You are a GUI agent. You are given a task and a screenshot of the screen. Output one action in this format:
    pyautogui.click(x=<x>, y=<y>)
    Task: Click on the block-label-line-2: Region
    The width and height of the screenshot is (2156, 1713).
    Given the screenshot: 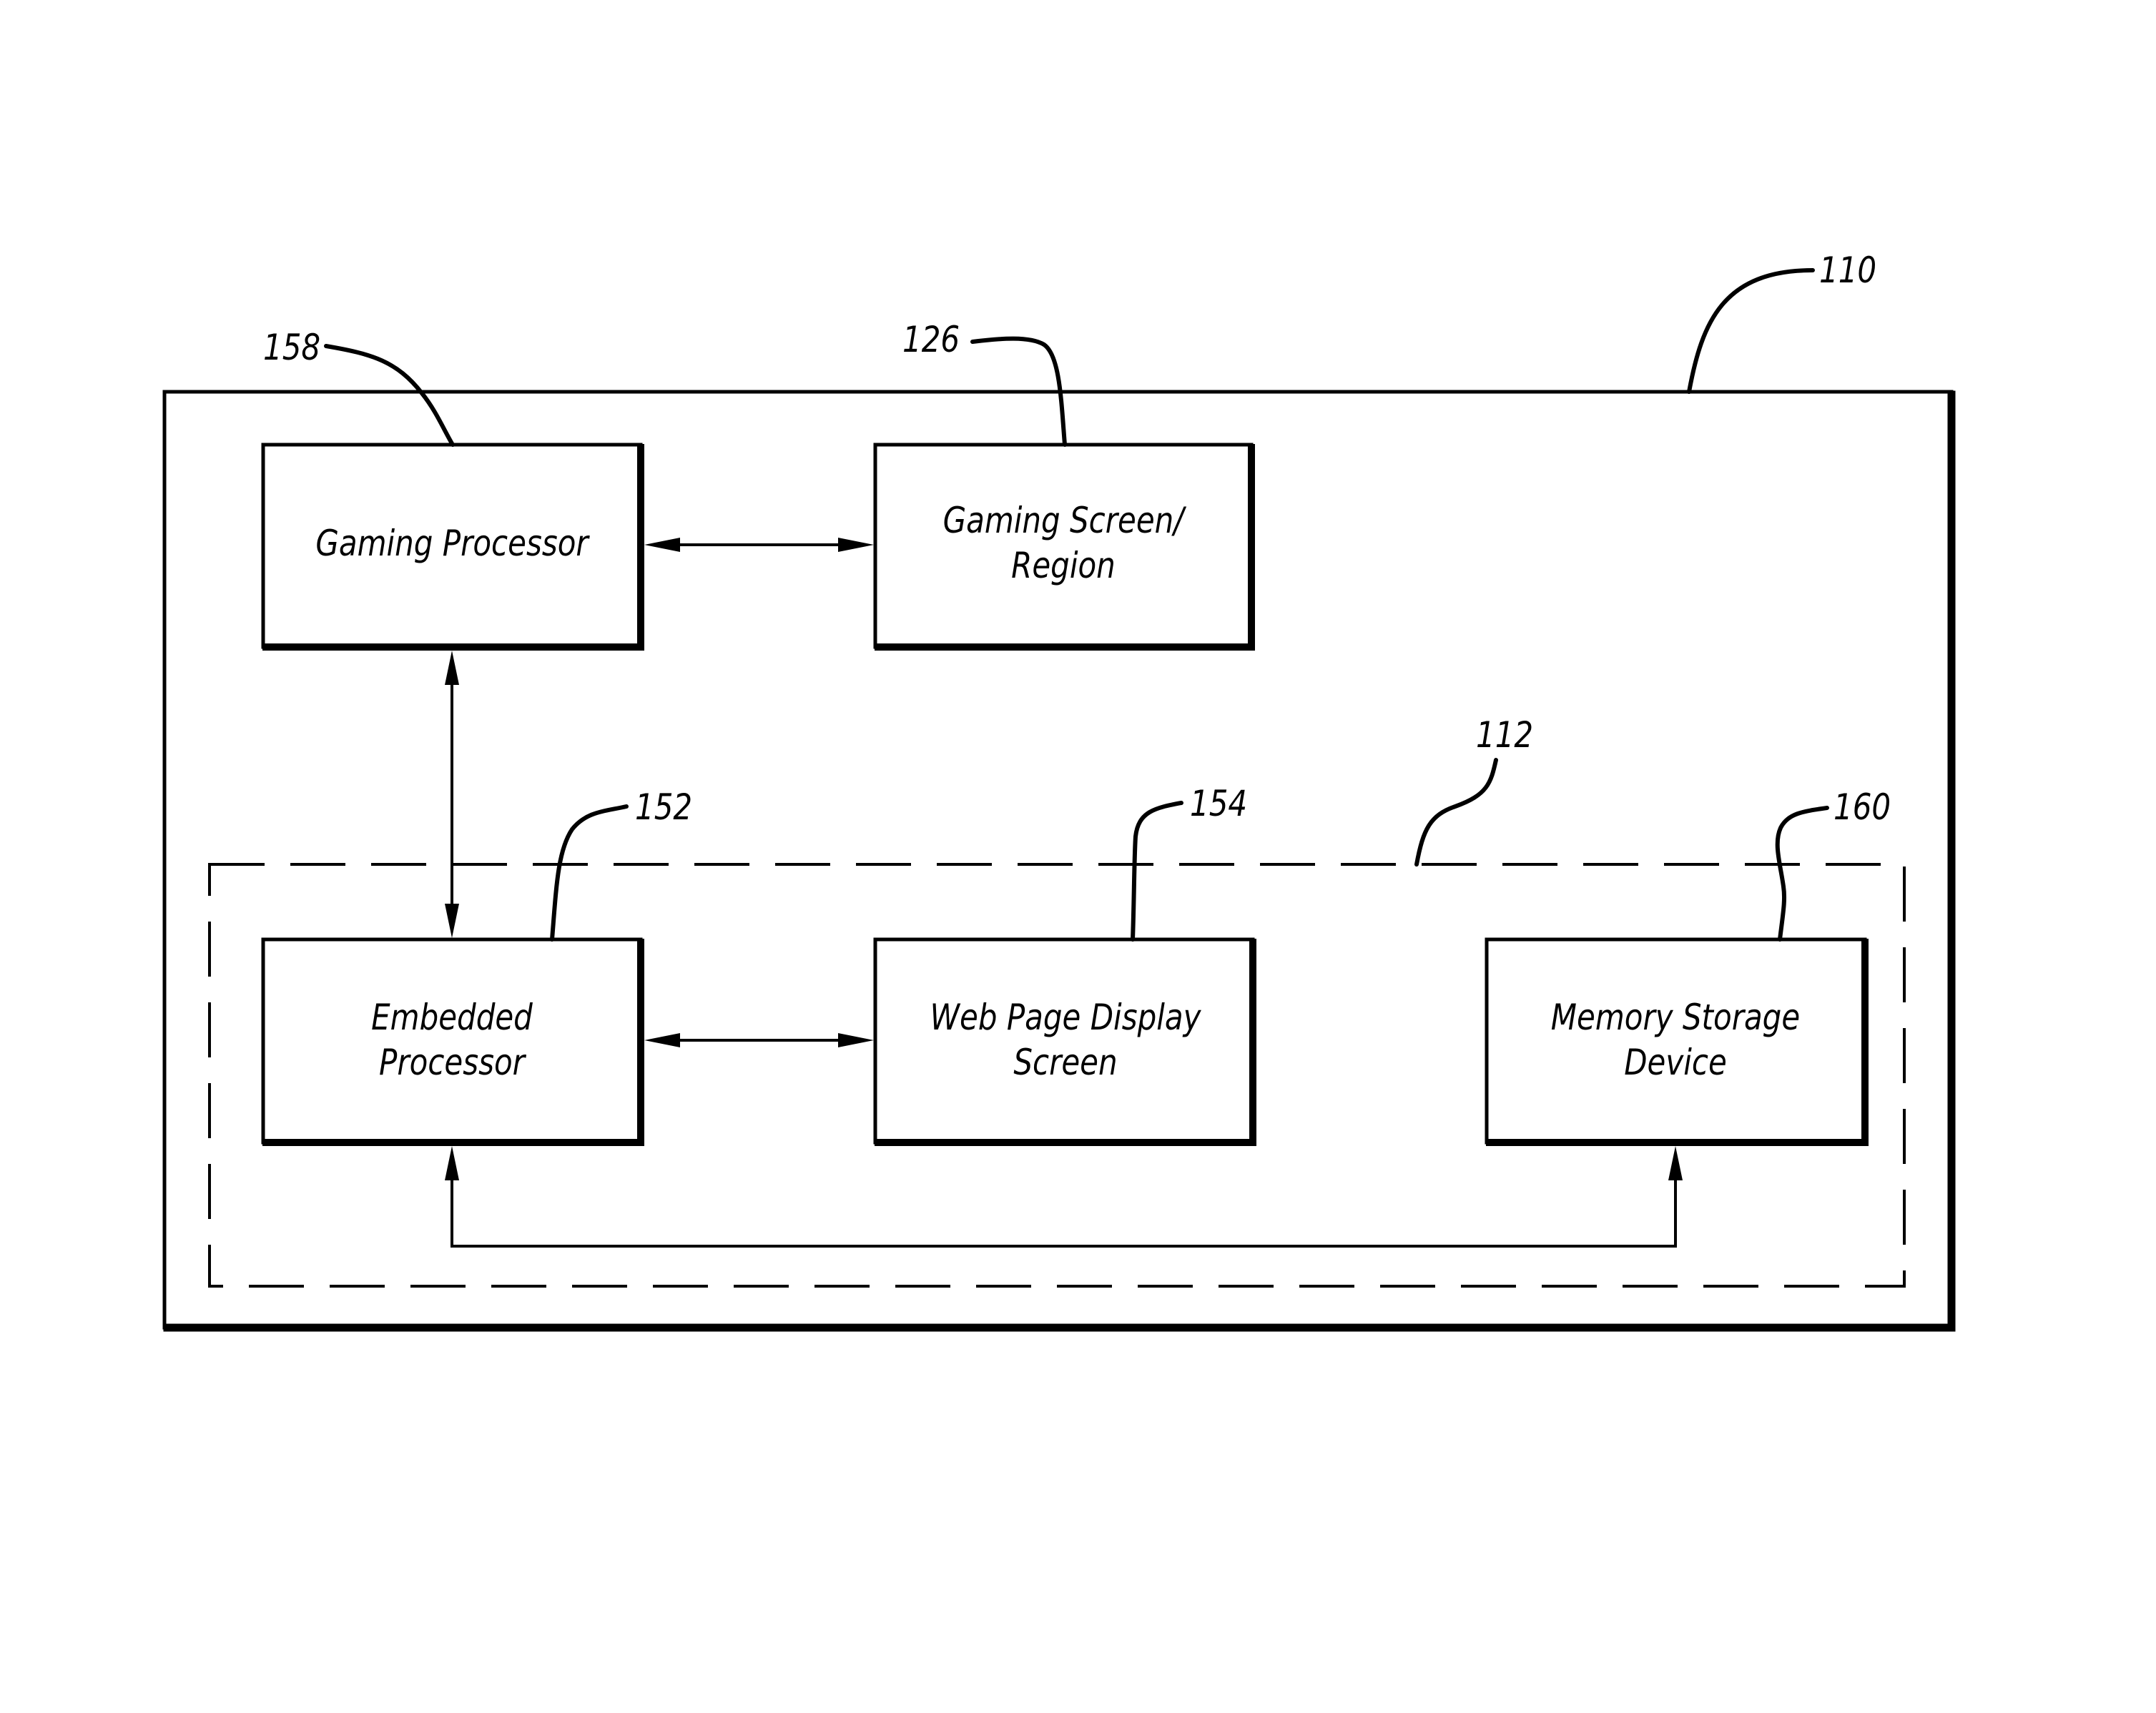 What is the action you would take?
    pyautogui.click(x=1063, y=565)
    